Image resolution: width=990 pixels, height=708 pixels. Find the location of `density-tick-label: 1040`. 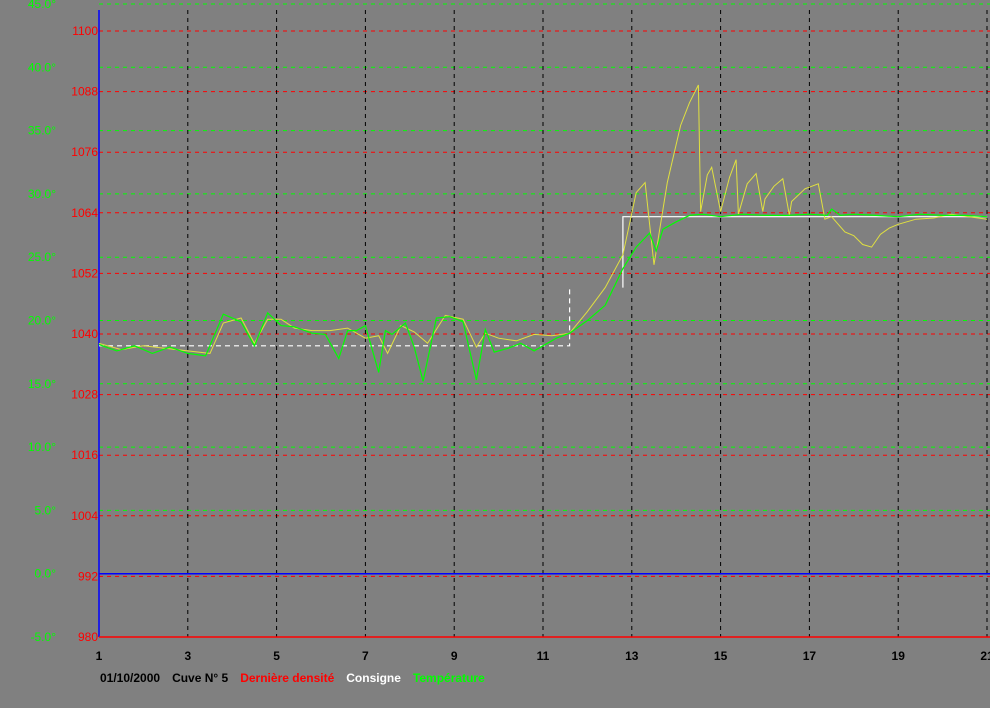

density-tick-label: 1040 is located at coordinates (84, 334).